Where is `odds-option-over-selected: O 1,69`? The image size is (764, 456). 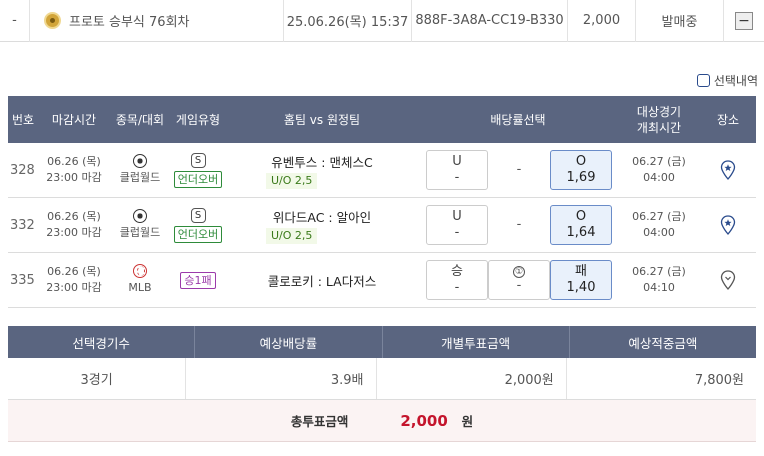
odds-option-over-selected: O 1,69 is located at coordinates (581, 170).